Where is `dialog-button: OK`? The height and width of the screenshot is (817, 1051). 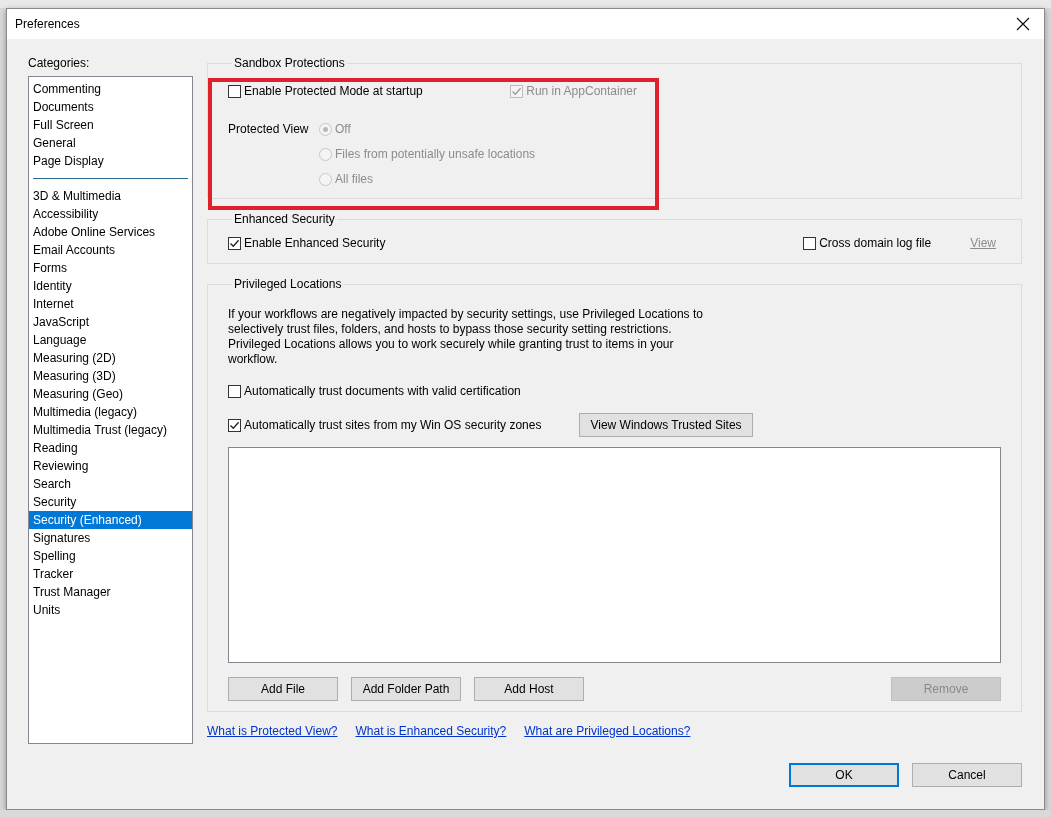
dialog-button: OK is located at coordinates (844, 775).